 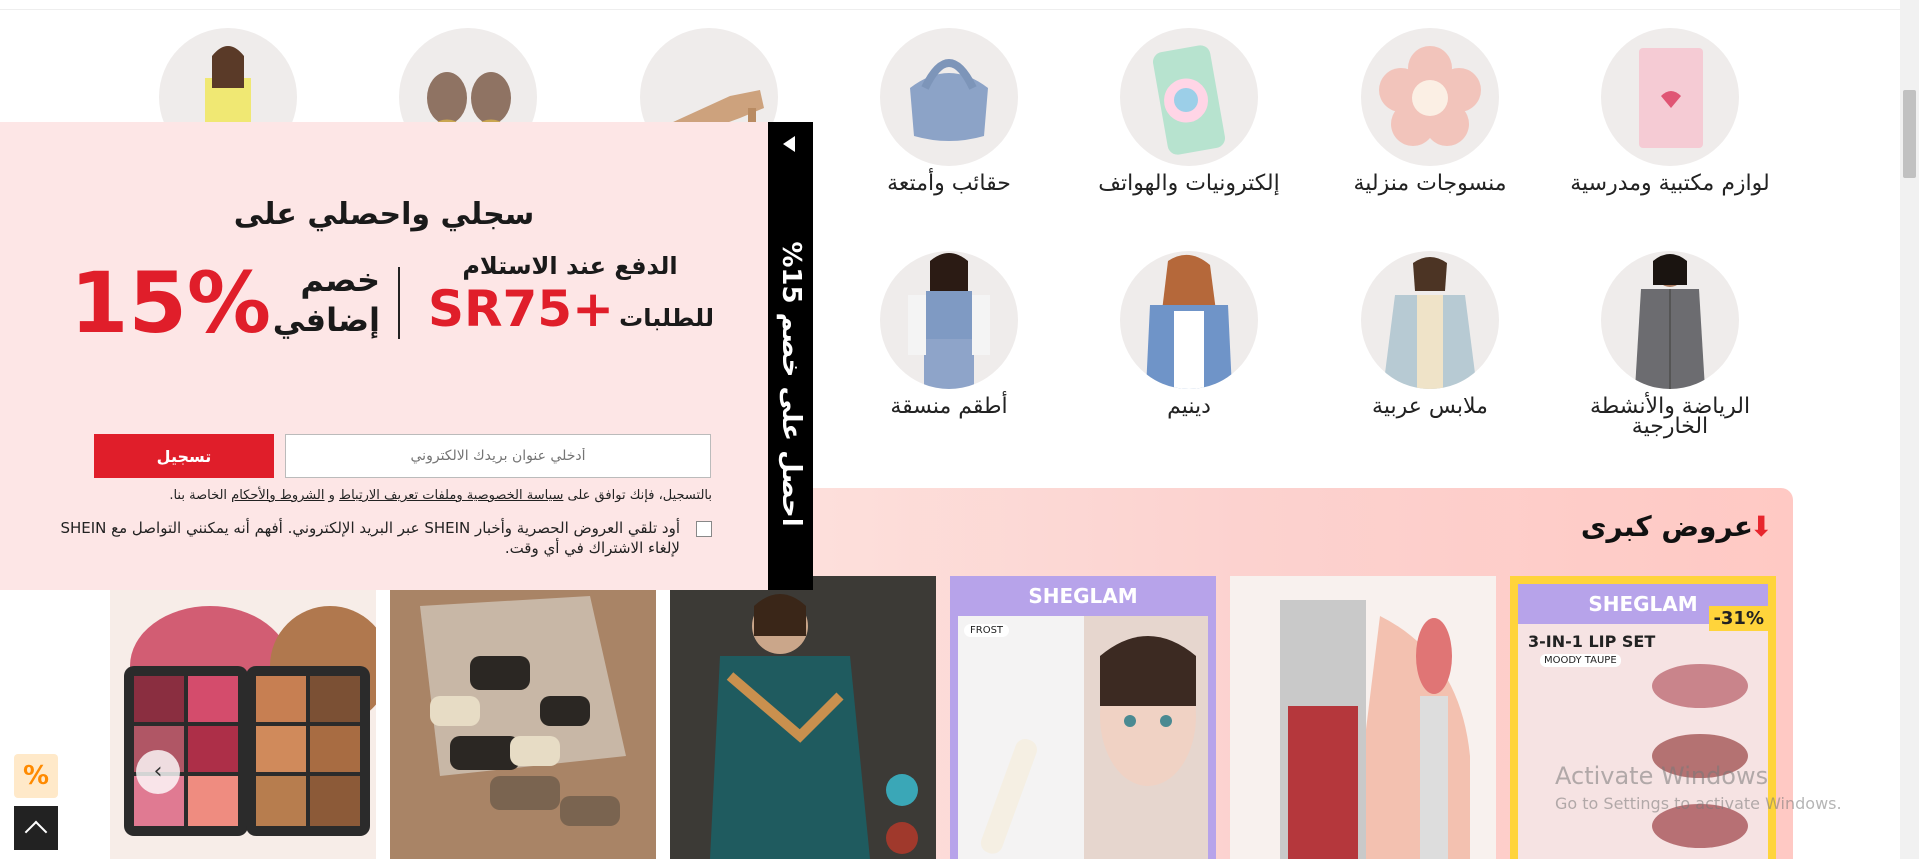 I want to click on category-denim: دينيم, so click(x=1189, y=335).